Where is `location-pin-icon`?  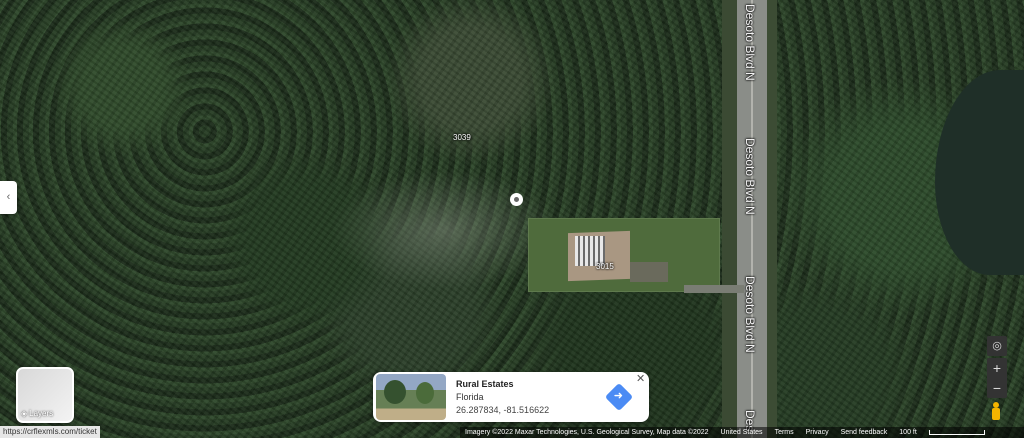
location-pin-icon is located at coordinates (516, 199).